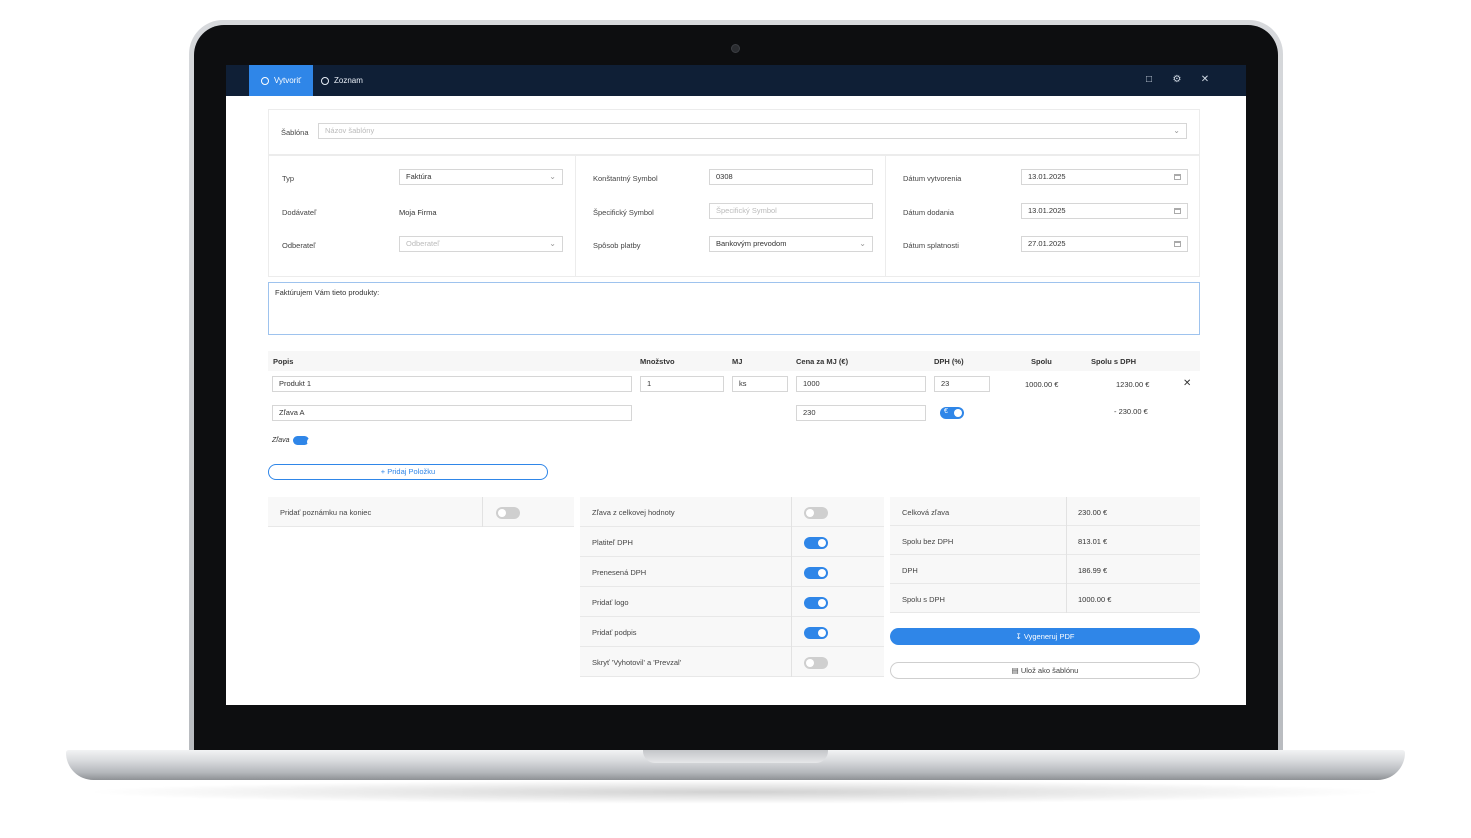  What do you see at coordinates (481, 244) in the screenshot?
I see `customer-select: Odberateľ ⌄` at bounding box center [481, 244].